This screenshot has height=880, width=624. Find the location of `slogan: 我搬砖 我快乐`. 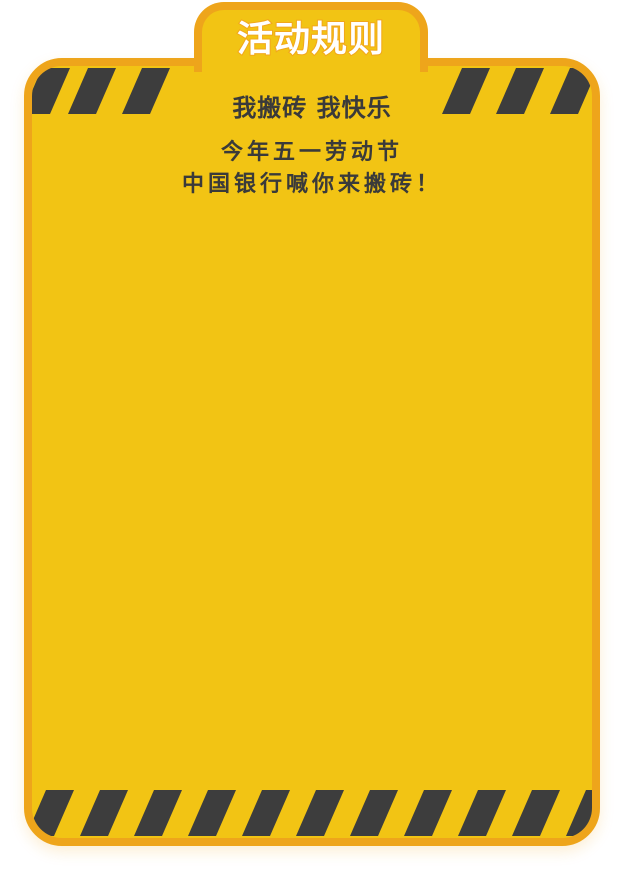

slogan: 我搬砖 我快乐 is located at coordinates (312, 108).